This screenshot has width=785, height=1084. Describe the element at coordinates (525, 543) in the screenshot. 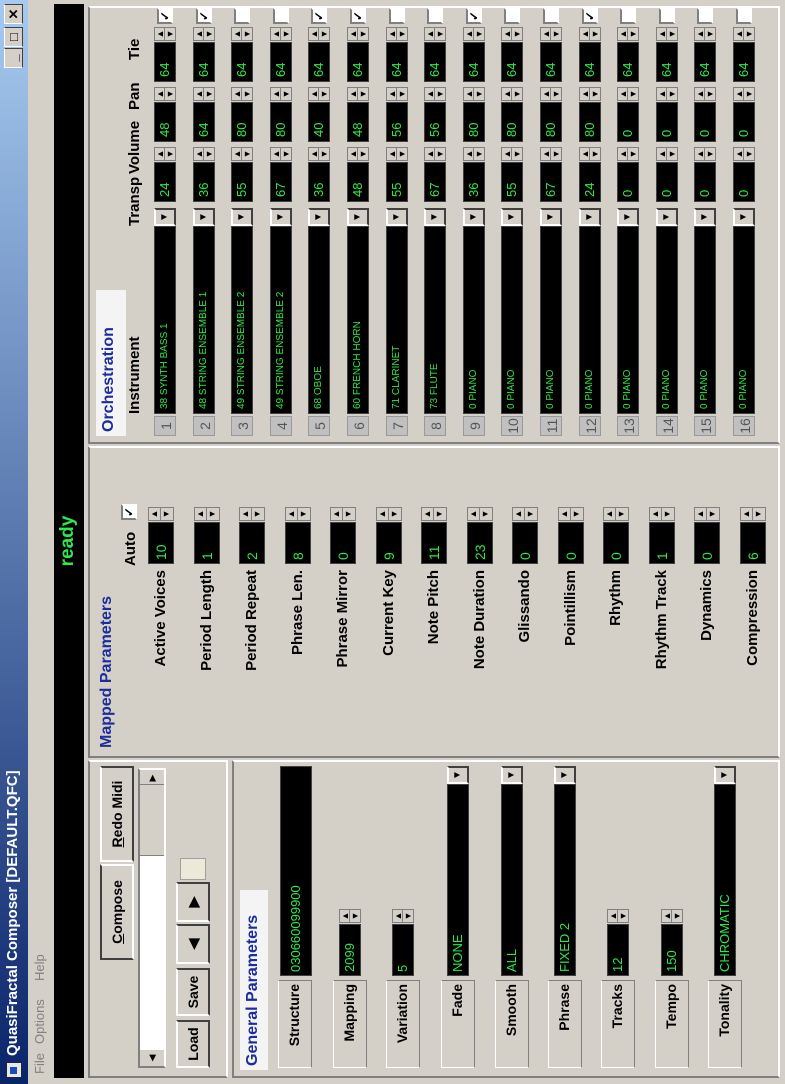

I see `glissando-field: 0` at that location.